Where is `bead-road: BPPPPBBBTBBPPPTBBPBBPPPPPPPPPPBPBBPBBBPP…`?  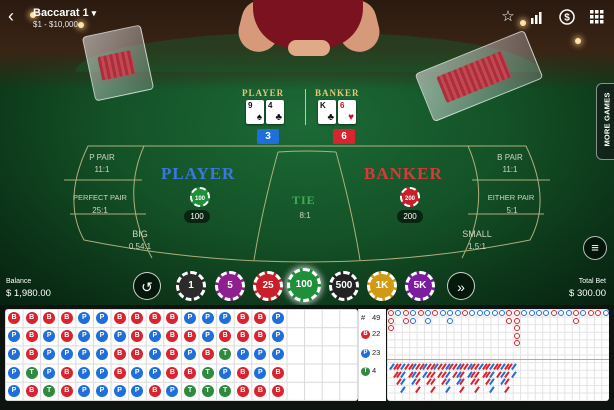 bead-road: BPPPPBBBTBBPPPTBBPBBPPPPPPPPPPBPBBPBBBPP… is located at coordinates (181, 355).